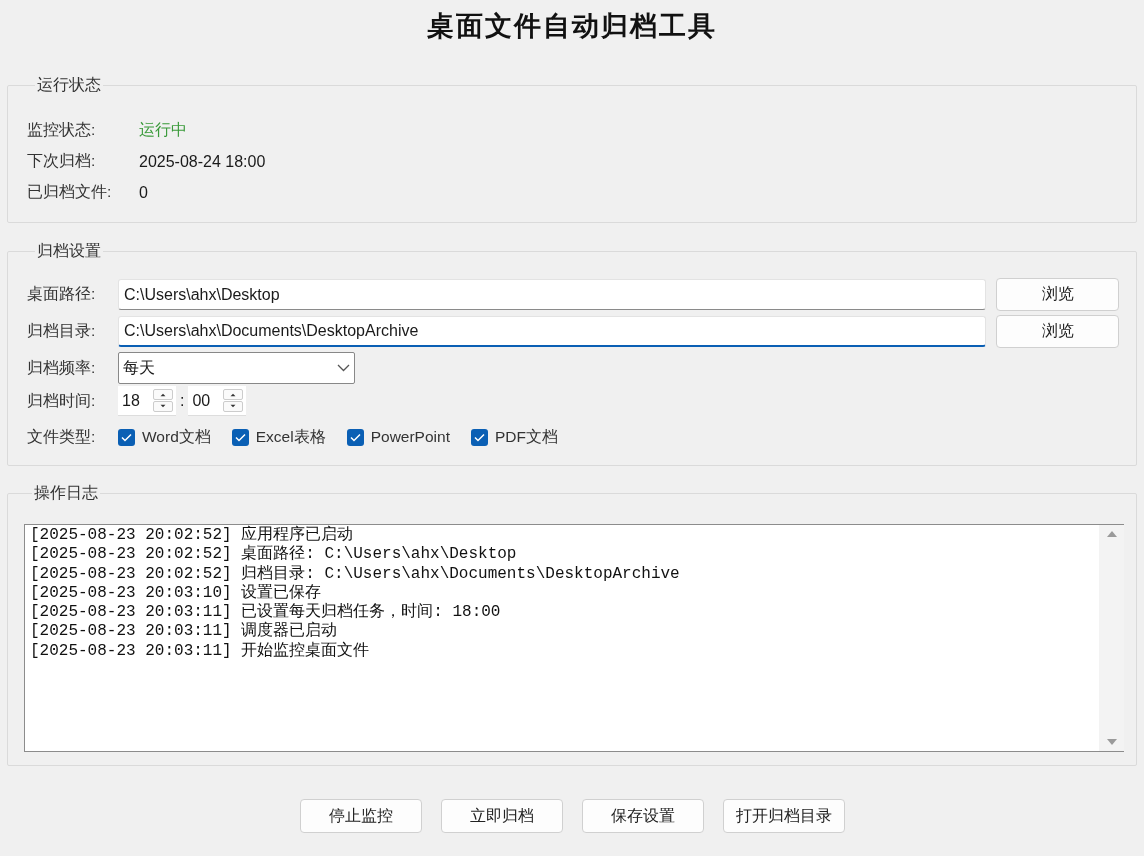 The width and height of the screenshot is (1144, 856). I want to click on time-spinbox: 00, so click(217, 401).